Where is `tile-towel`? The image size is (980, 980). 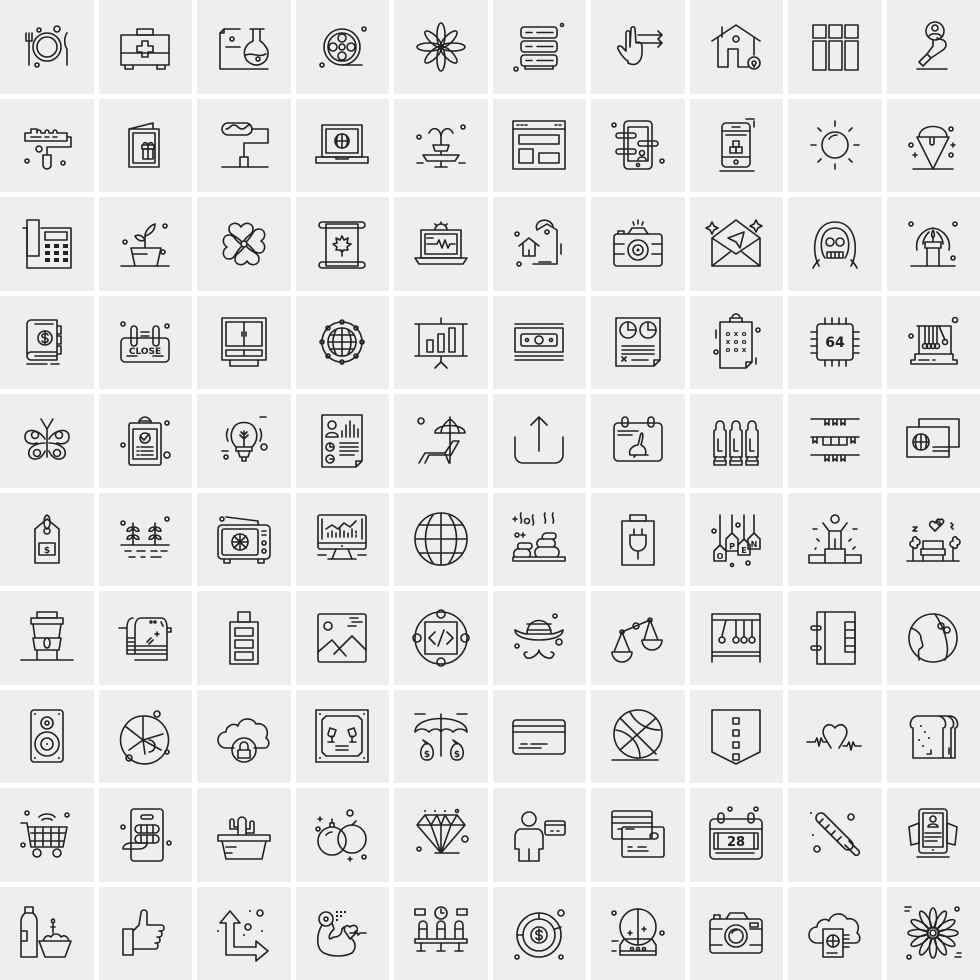
tile-towel is located at coordinates (145, 638).